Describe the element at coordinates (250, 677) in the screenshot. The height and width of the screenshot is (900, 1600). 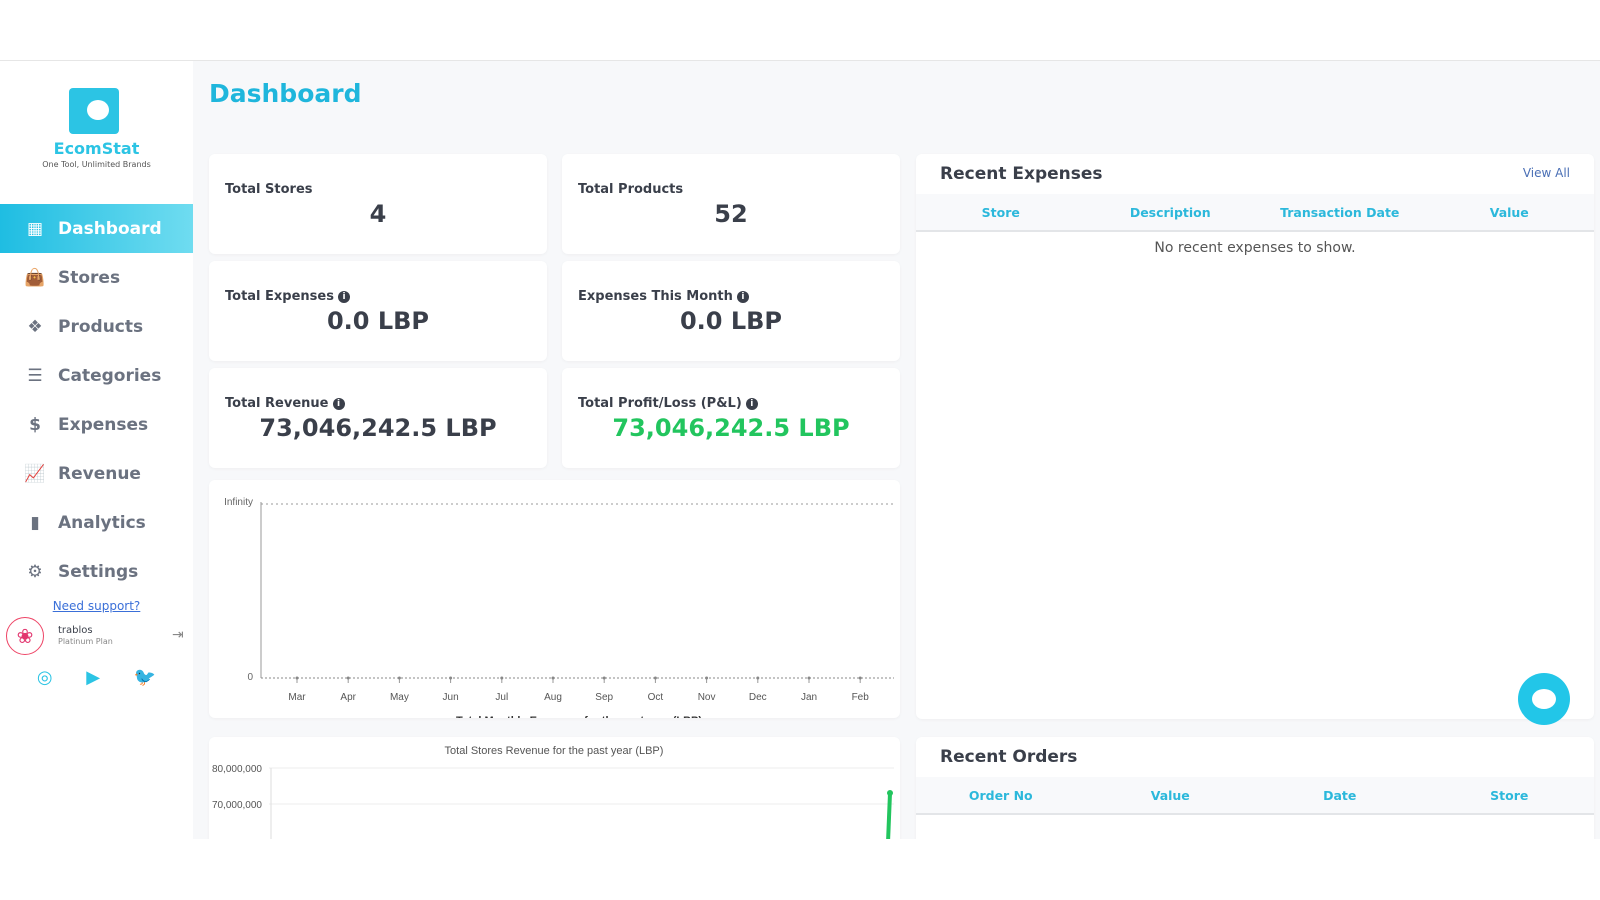
I see `y-tick-label: 0` at that location.